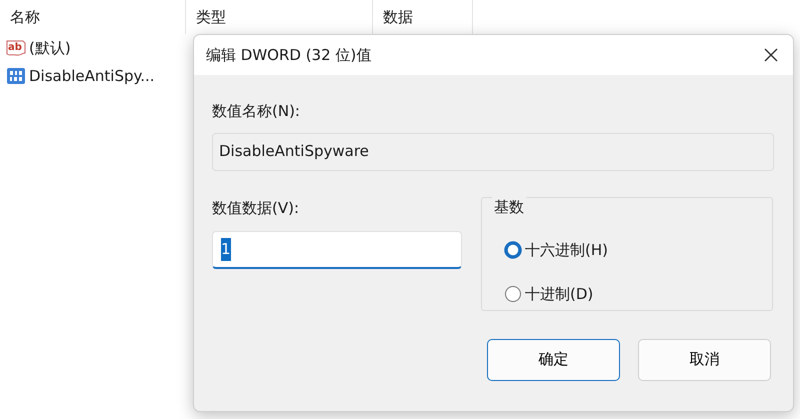 The width and height of the screenshot is (800, 419). I want to click on ok-button: 确定, so click(553, 359).